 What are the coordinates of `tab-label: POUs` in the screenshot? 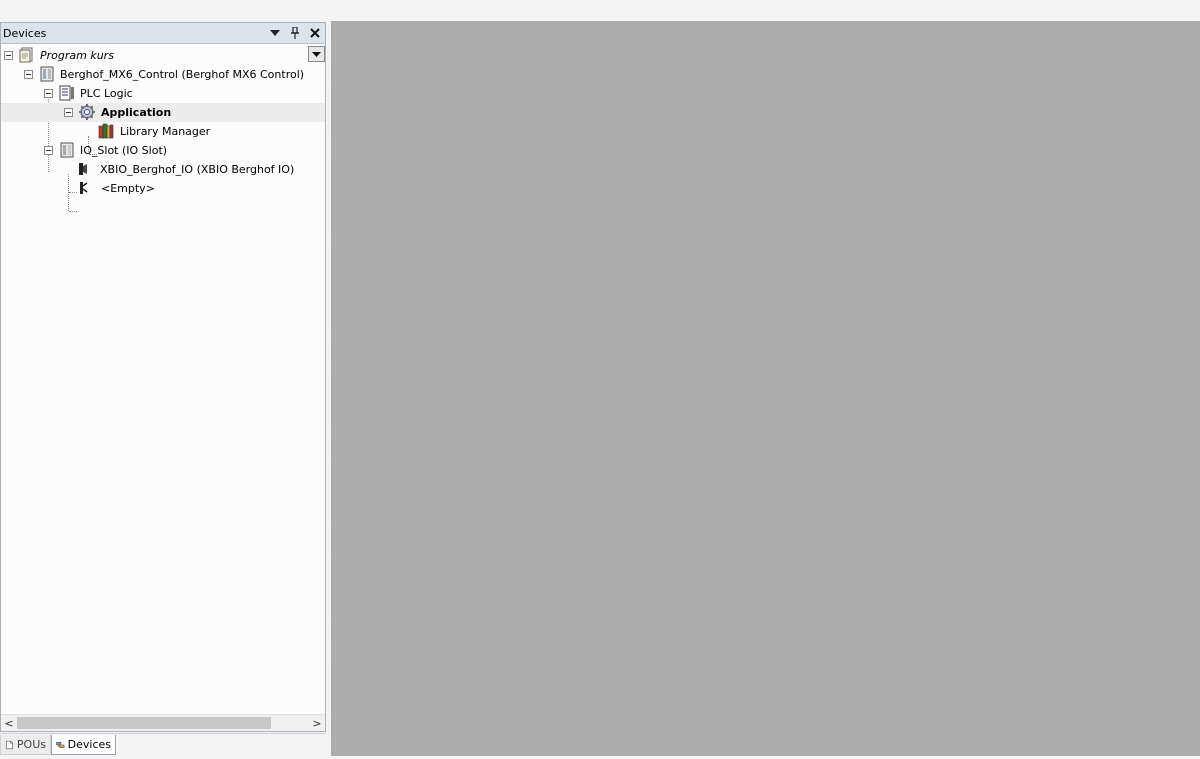 It's located at (31, 744).